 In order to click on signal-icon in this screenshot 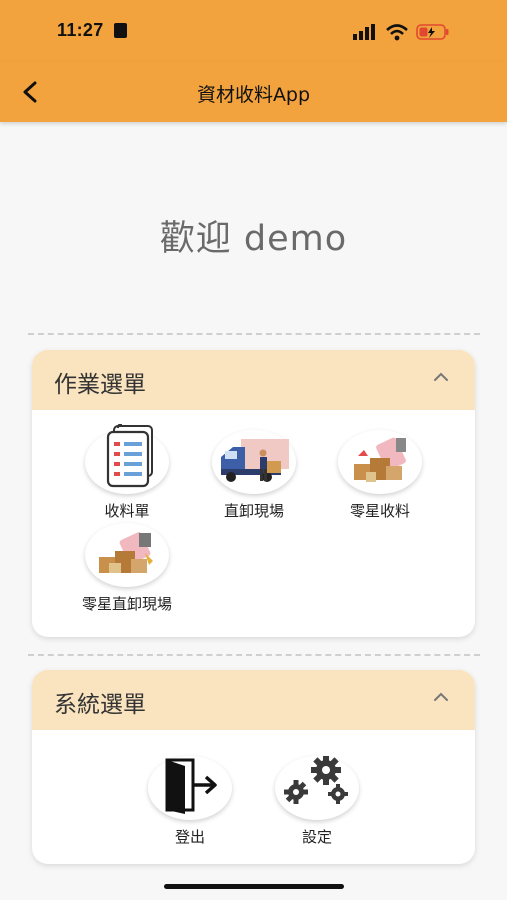, I will do `click(364, 32)`.